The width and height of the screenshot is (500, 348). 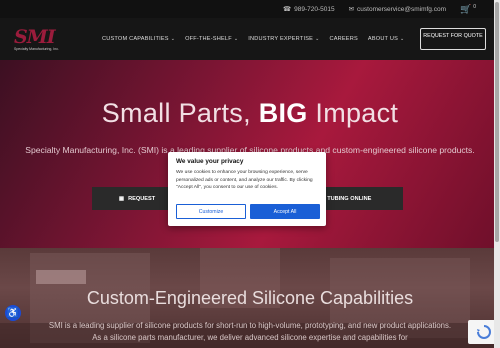 I want to click on hero-title: Small Parts, BIG Impact, so click(x=250, y=113).